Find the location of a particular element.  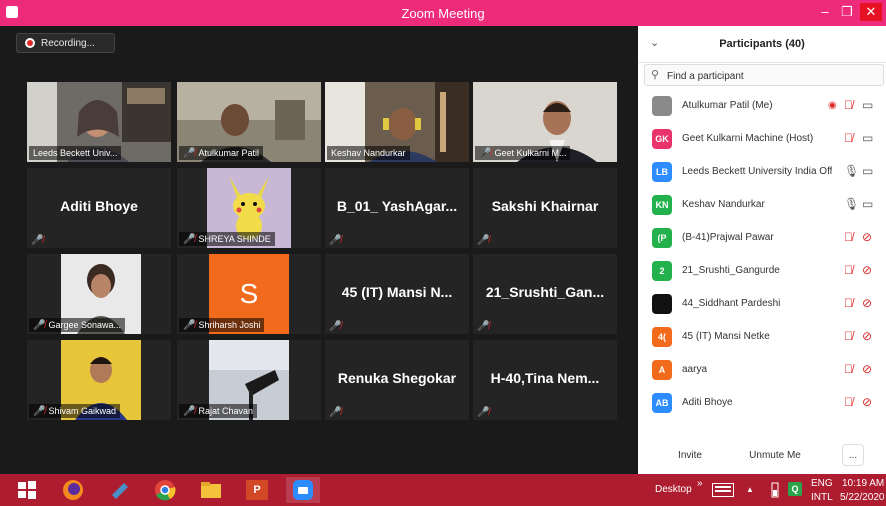

video-tile: 🎤̸ Shivam Gaikwad is located at coordinates (99, 380).